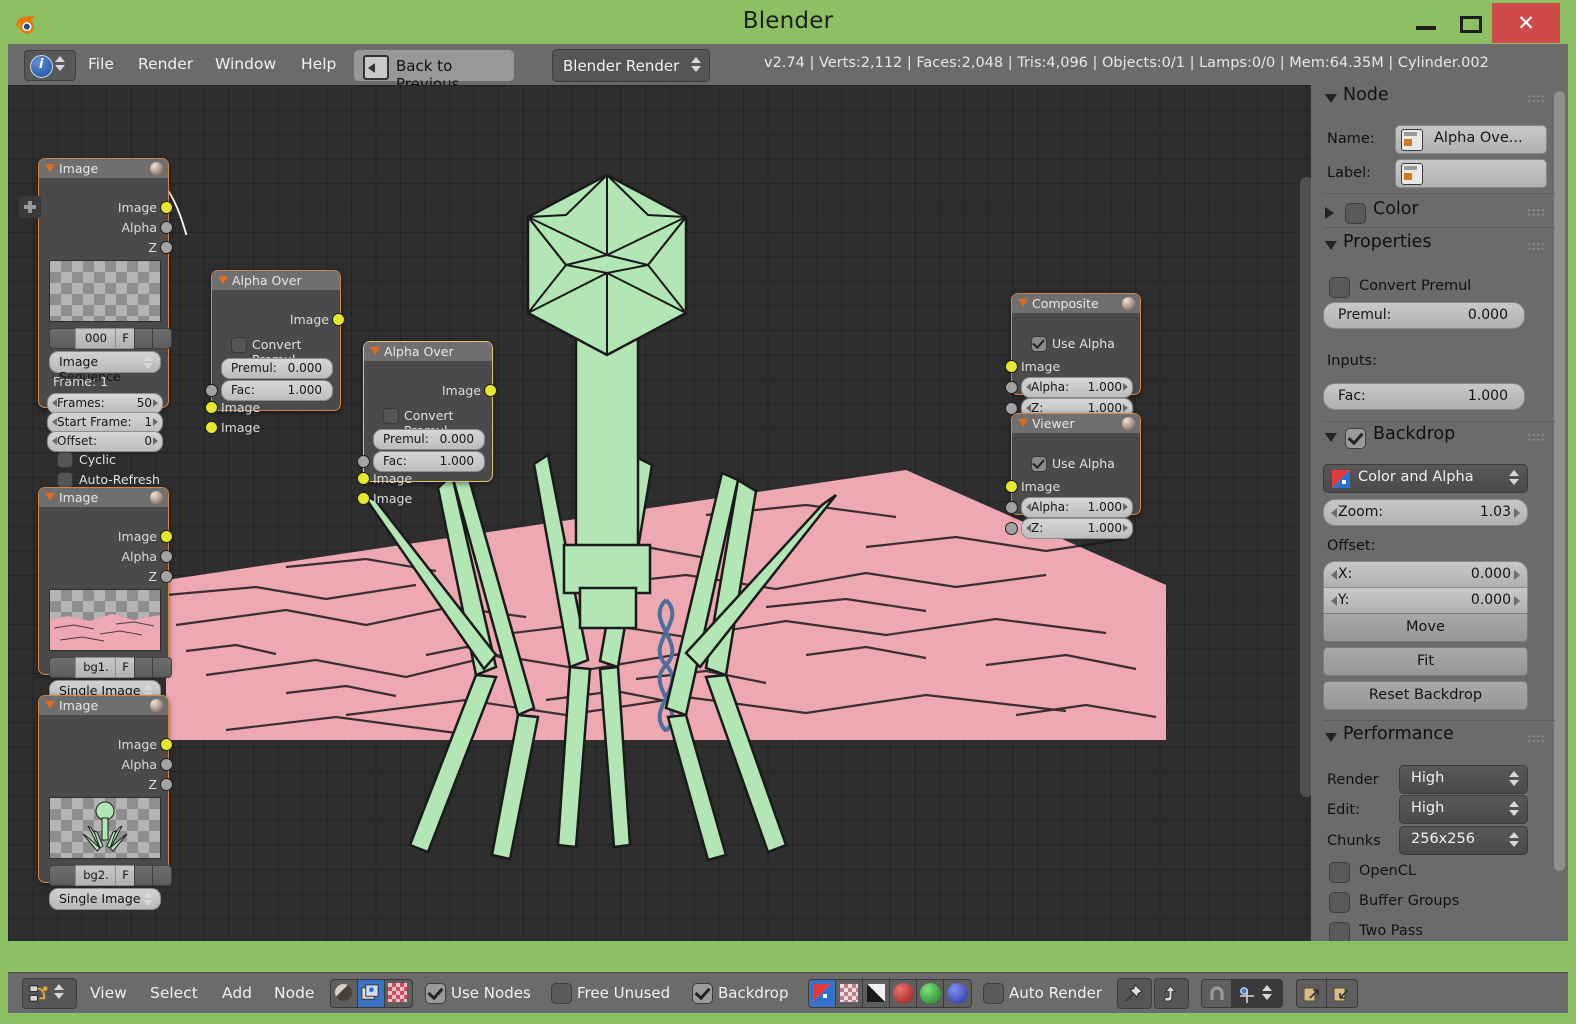 The image size is (1576, 1024). I want to click on color-panel-title: Color, so click(1396, 209).